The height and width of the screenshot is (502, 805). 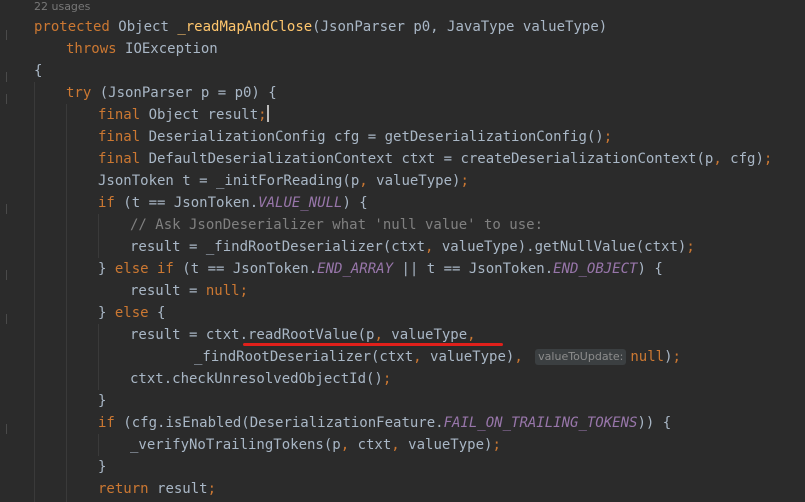 I want to click on code-token: (JsonParser p = p0) {, so click(x=188, y=93).